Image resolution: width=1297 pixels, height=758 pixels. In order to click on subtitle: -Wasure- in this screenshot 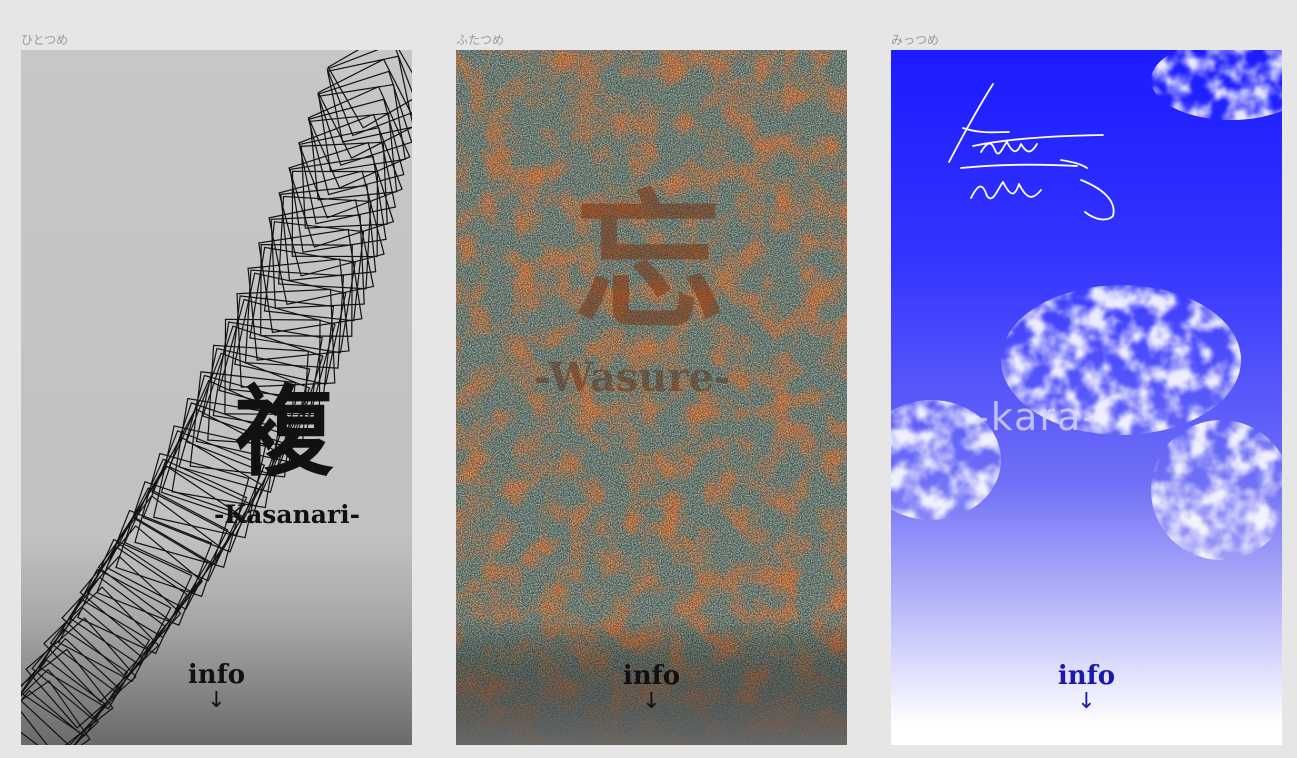, I will do `click(632, 377)`.